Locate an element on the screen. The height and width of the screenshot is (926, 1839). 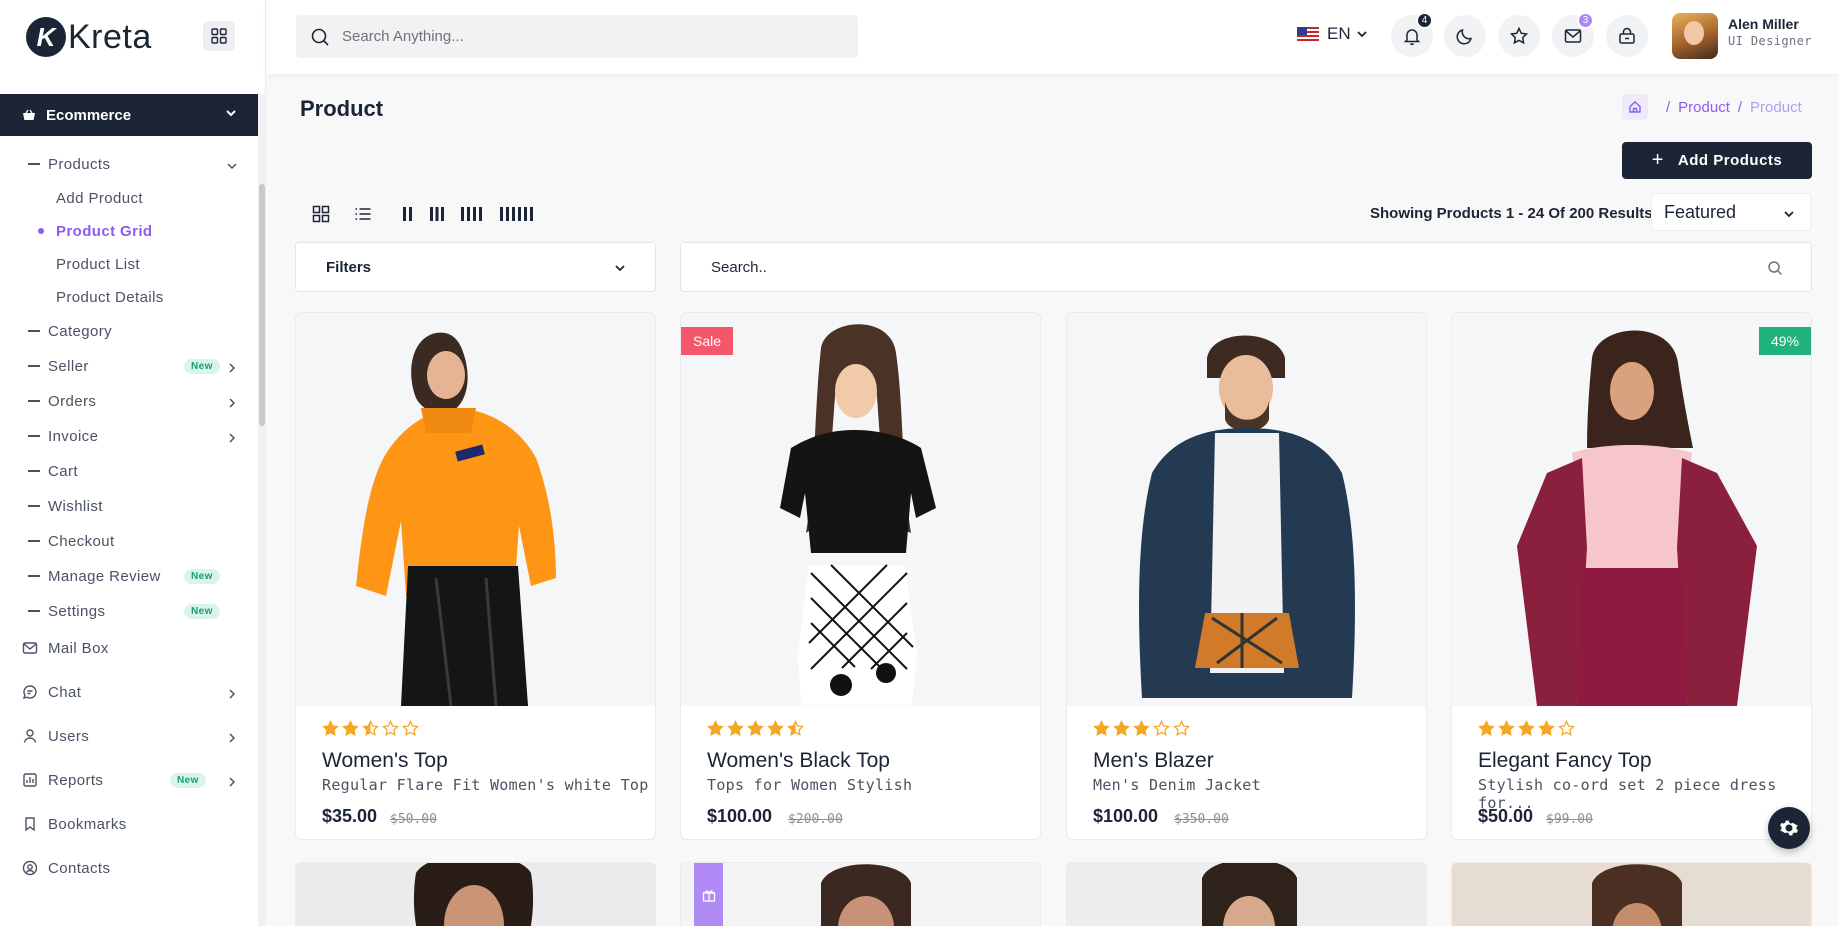
logo: K Kreta is located at coordinates (132, 37).